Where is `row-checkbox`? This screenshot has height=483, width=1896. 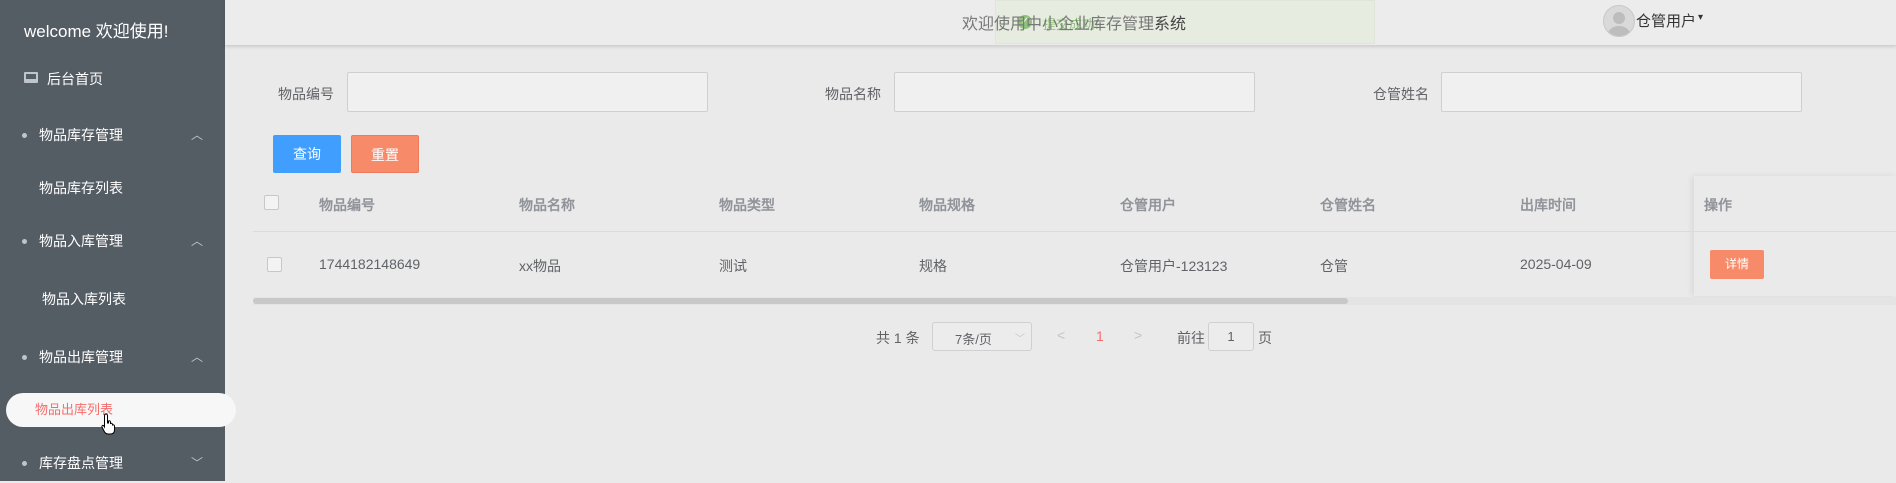
row-checkbox is located at coordinates (274, 264).